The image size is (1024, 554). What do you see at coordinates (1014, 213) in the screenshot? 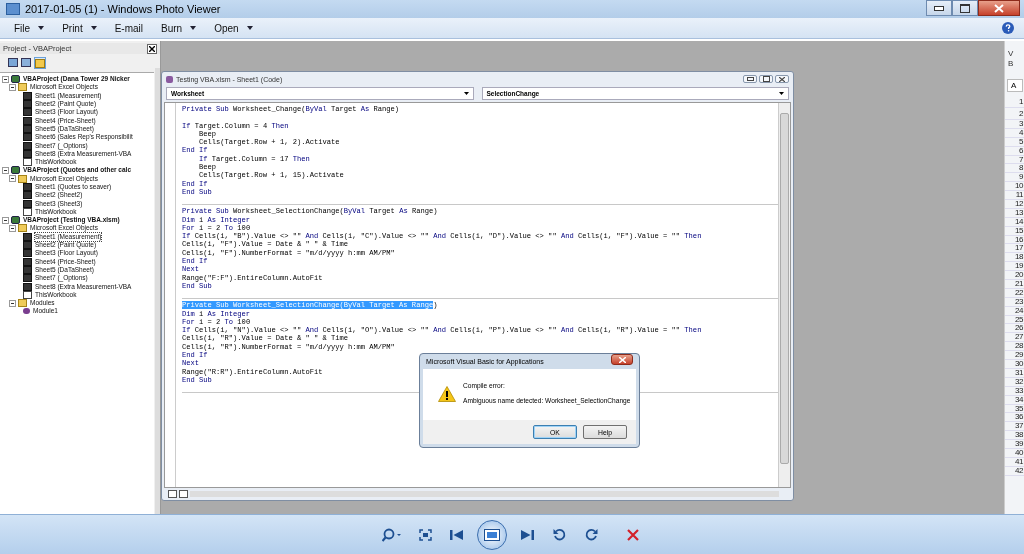
I see `row-number: 13` at bounding box center [1014, 213].